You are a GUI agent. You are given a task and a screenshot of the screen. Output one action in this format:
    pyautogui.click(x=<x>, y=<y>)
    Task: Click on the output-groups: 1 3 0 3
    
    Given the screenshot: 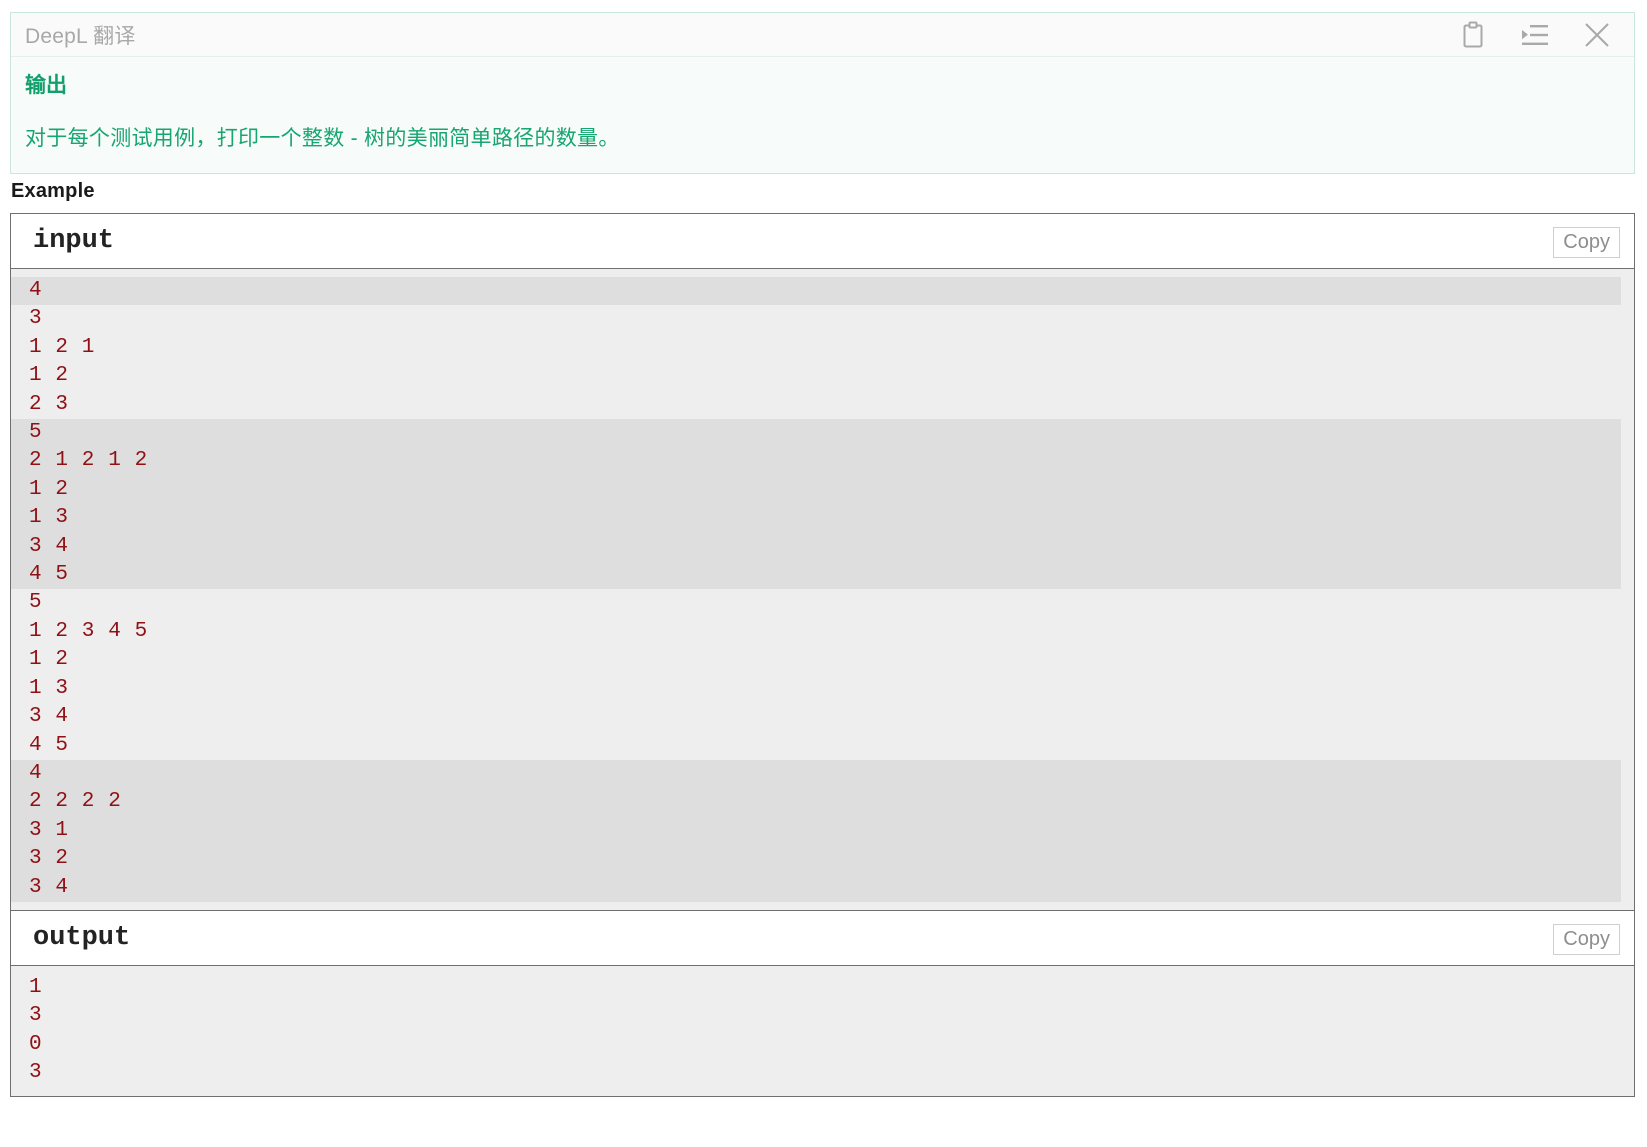 What is the action you would take?
    pyautogui.click(x=816, y=1031)
    